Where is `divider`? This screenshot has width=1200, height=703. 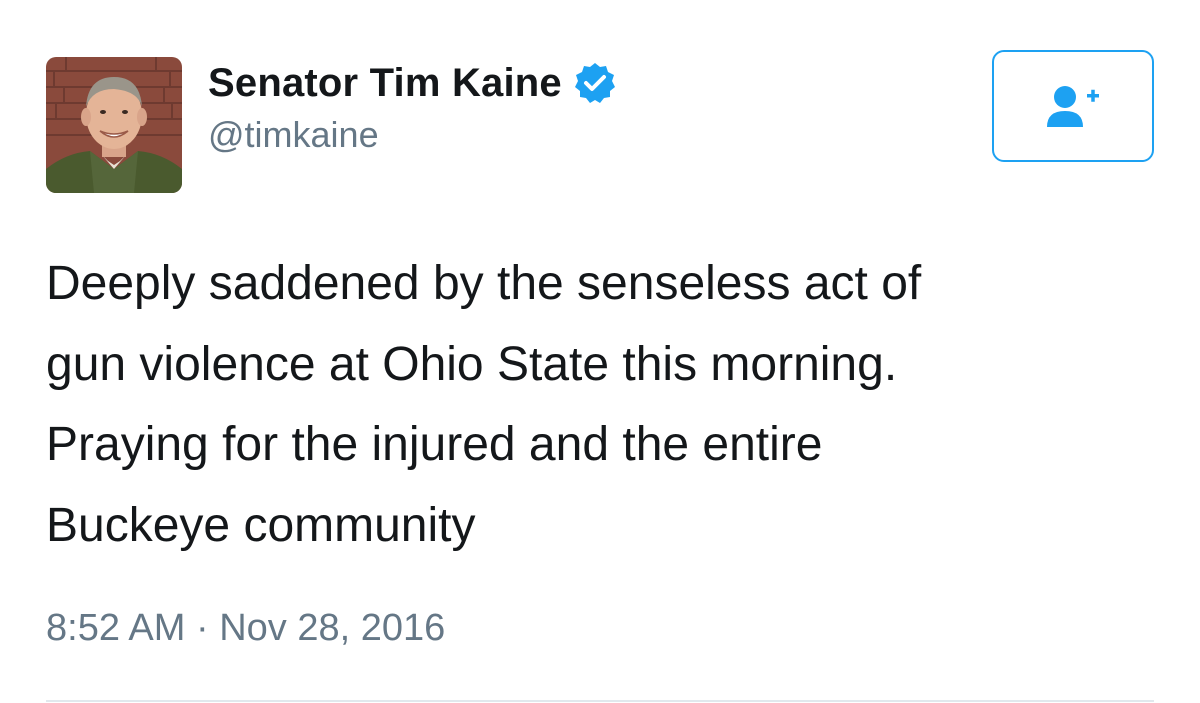
divider is located at coordinates (600, 701).